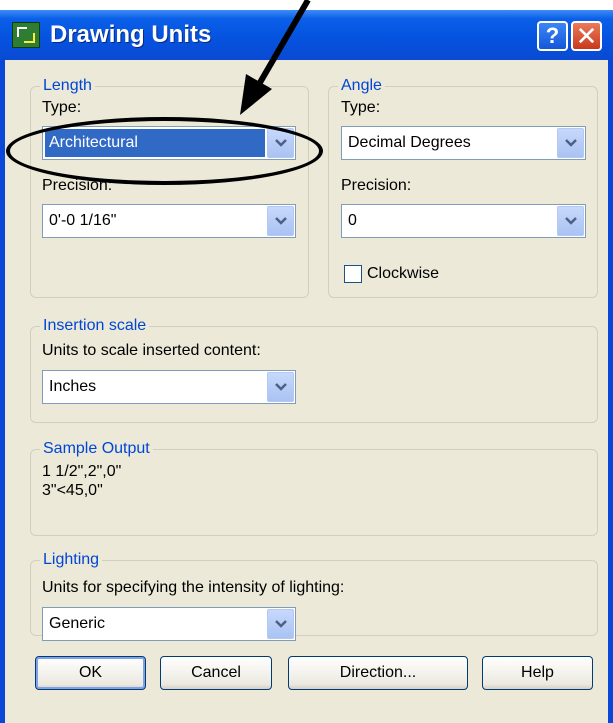 Image resolution: width=613 pixels, height=723 pixels. What do you see at coordinates (403, 274) in the screenshot?
I see `clockwise-label: Clockwise` at bounding box center [403, 274].